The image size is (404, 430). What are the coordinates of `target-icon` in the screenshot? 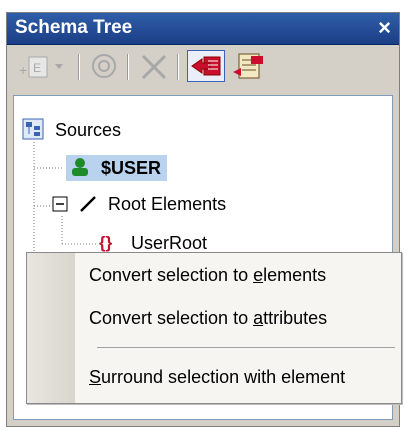 It's located at (104, 66).